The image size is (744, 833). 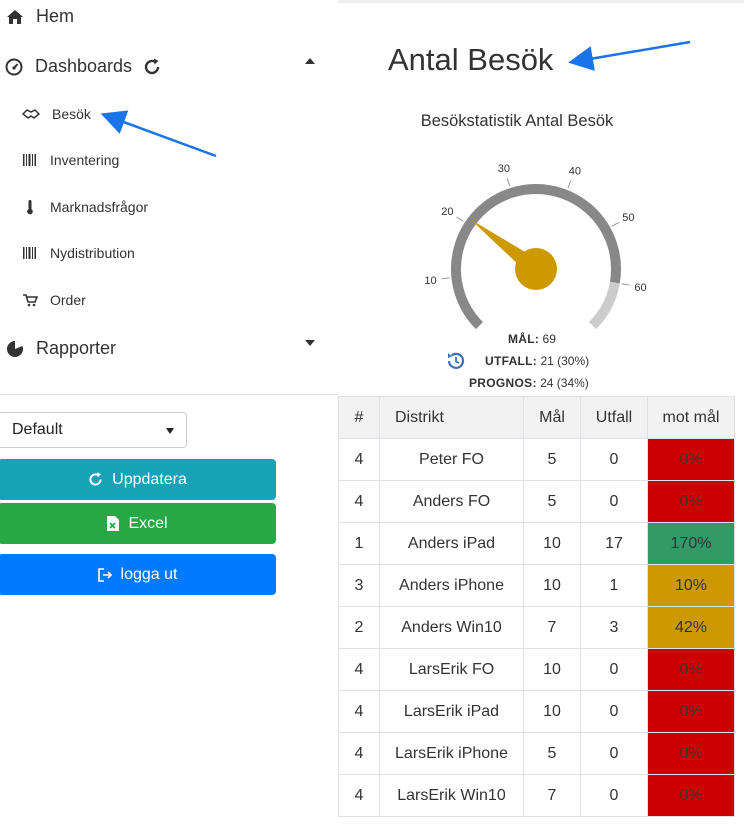 I want to click on gauge-tick-label: 50, so click(x=628, y=218).